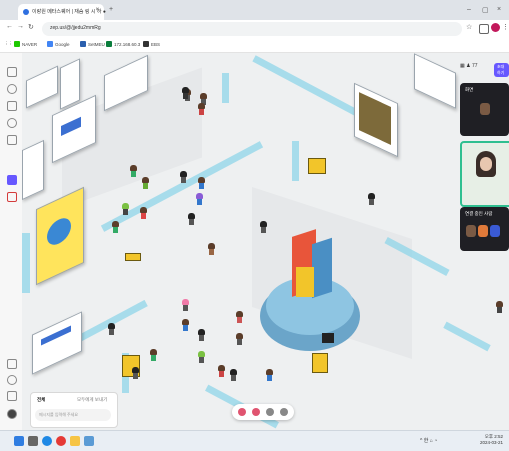 Image resolution: width=509 pixels, height=451 pixels. I want to click on reload-icon: ↻, so click(31, 27).